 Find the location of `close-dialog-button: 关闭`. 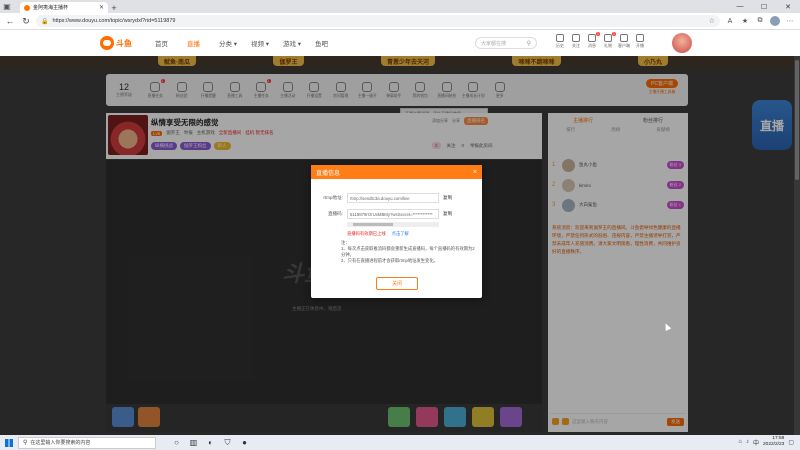

close-dialog-button: 关闭 is located at coordinates (397, 283).